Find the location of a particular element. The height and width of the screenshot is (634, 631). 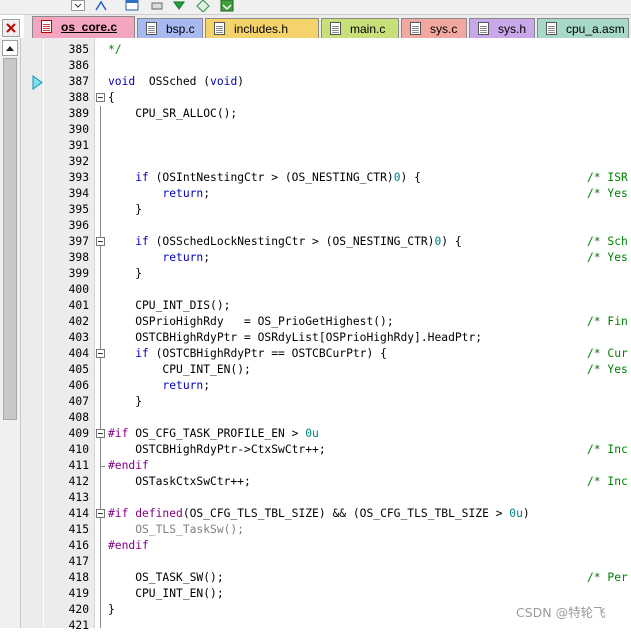

code-line: 399 } is located at coordinates (315, 274).